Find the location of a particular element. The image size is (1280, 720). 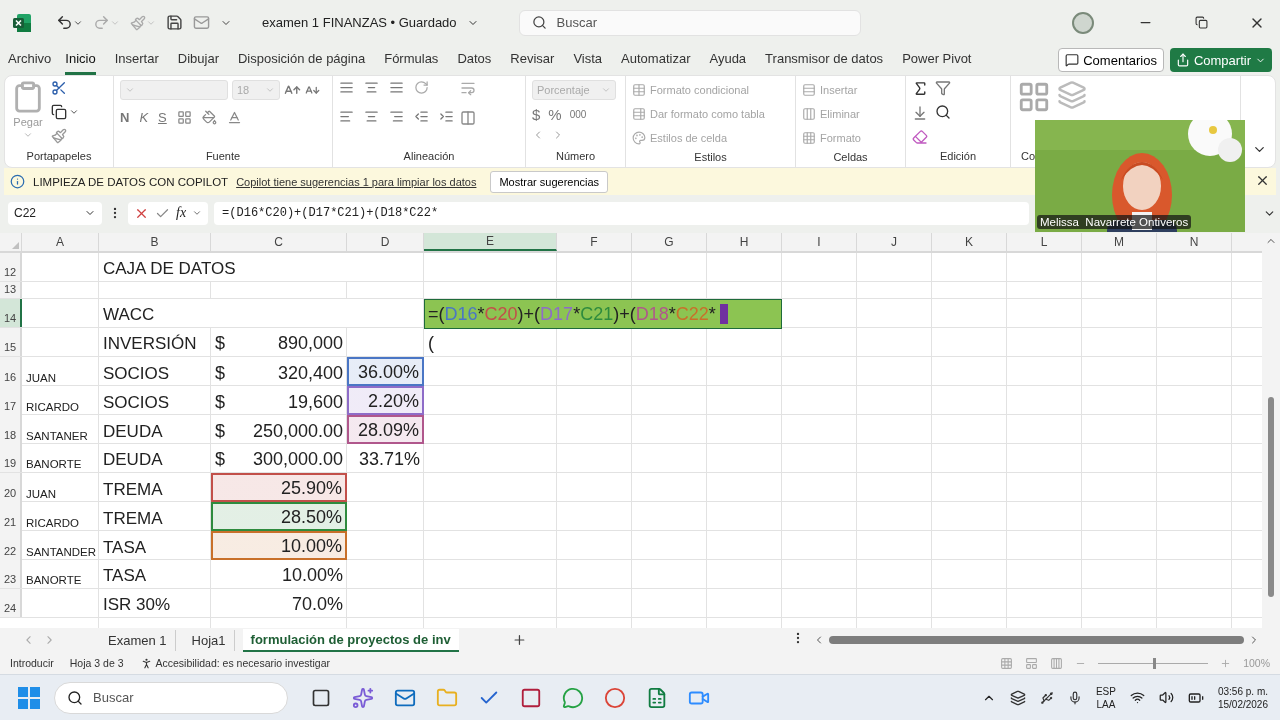

grid-icon is located at coordinates (1034, 97).